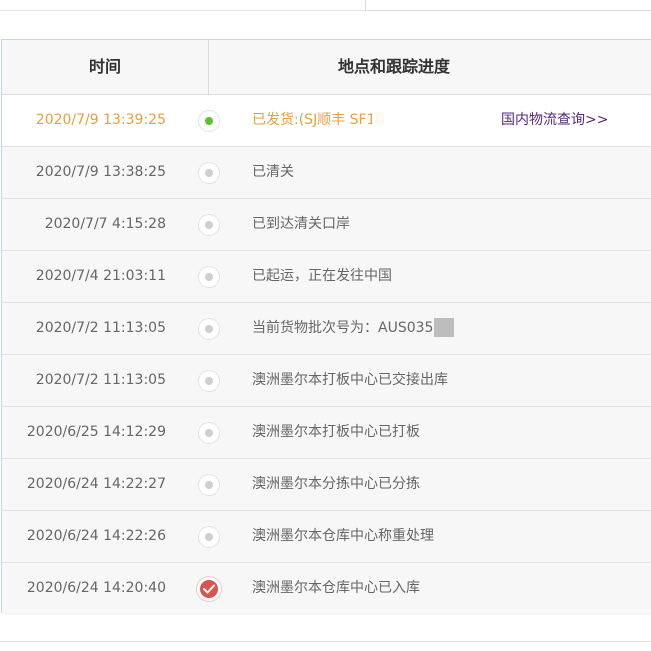  What do you see at coordinates (318, 120) in the screenshot?
I see `row-status: 已发货:(SJ顺丰 SF10` at bounding box center [318, 120].